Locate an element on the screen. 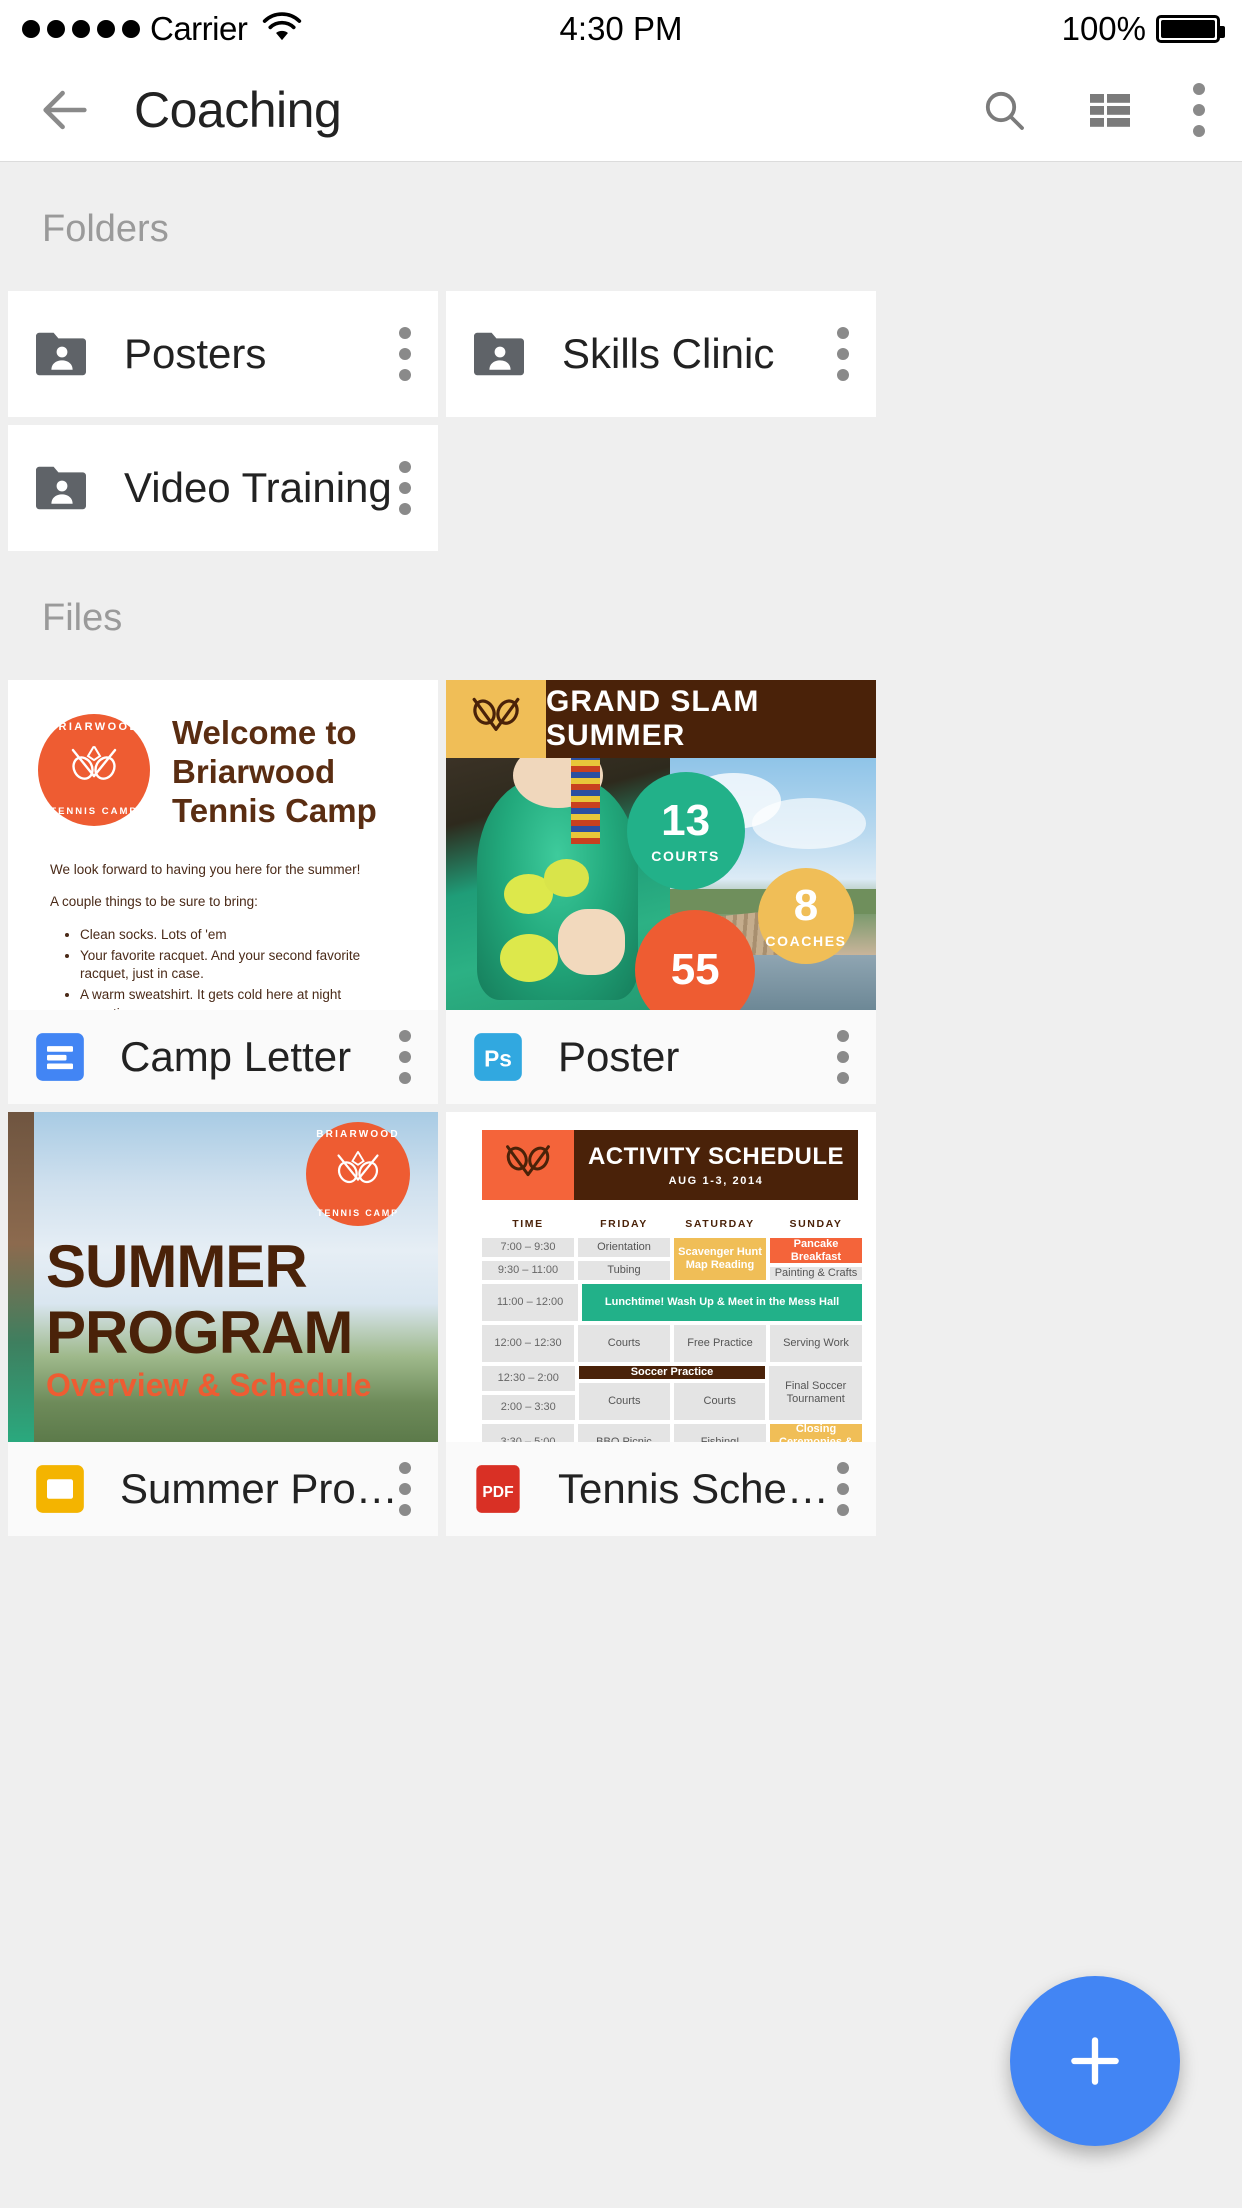 Image resolution: width=1242 pixels, height=2208 pixels. schedule-title-block: ACTIVITY SCHEDULE AUG 1-3, 2014 is located at coordinates (716, 1165).